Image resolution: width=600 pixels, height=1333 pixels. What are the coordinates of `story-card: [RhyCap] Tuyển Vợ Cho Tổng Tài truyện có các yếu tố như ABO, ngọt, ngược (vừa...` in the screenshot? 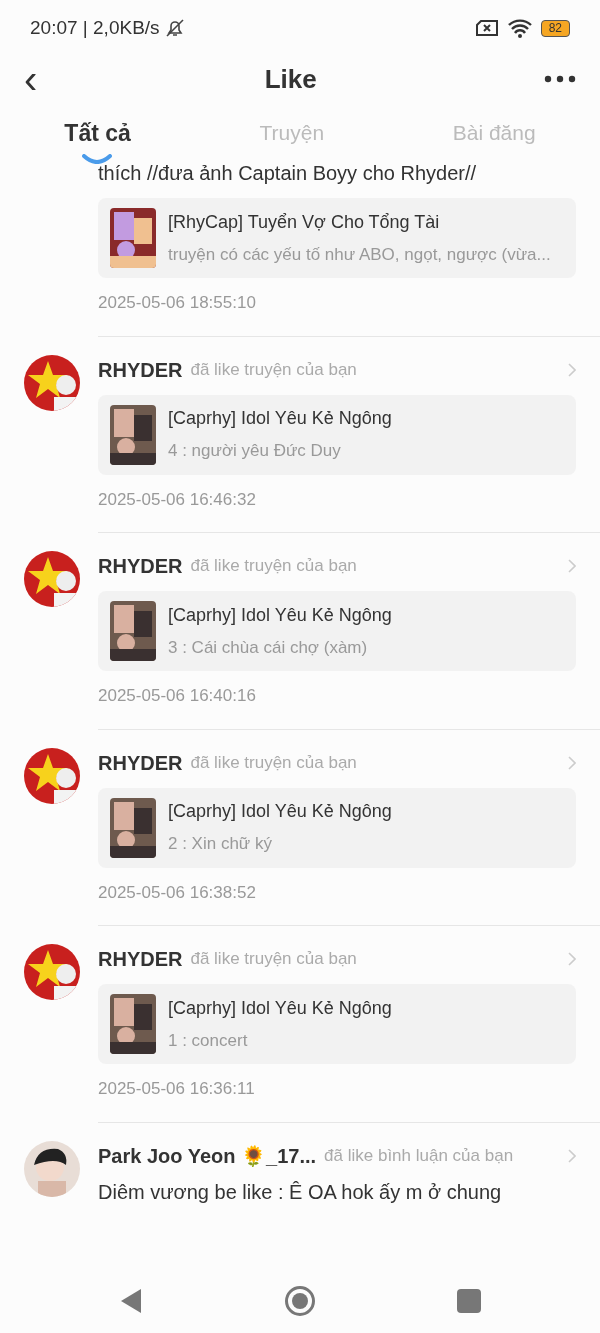 It's located at (337, 238).